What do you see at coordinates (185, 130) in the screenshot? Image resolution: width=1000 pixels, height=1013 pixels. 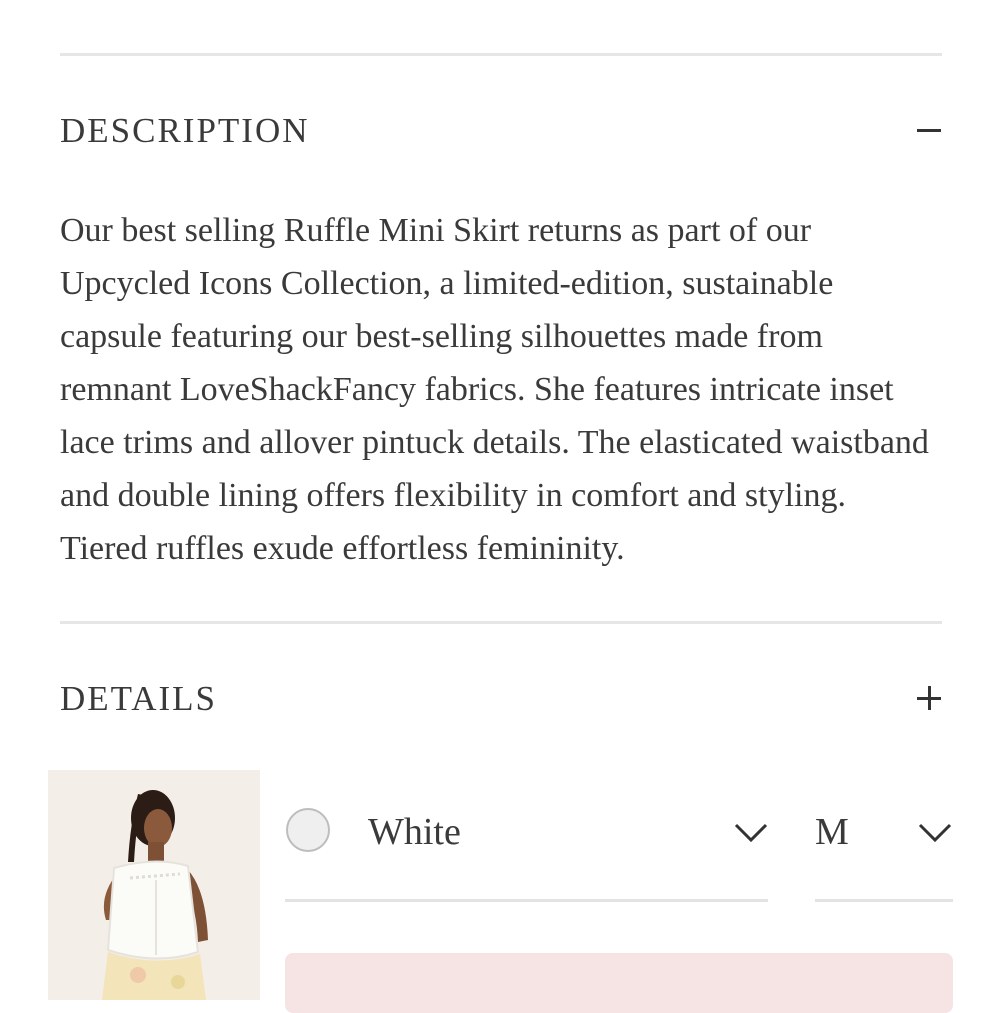 I see `description-heading: DESCRIPTION` at bounding box center [185, 130].